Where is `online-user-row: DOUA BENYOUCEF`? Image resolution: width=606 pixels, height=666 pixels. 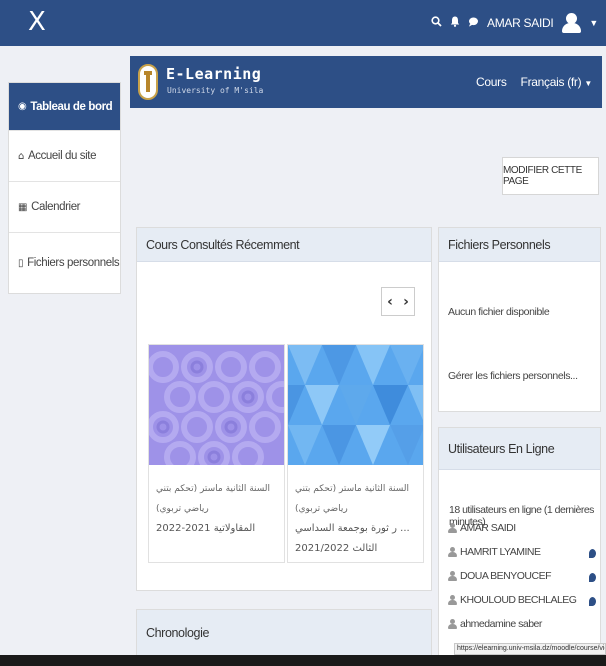 online-user-row: DOUA BENYOUCEF is located at coordinates (523, 576).